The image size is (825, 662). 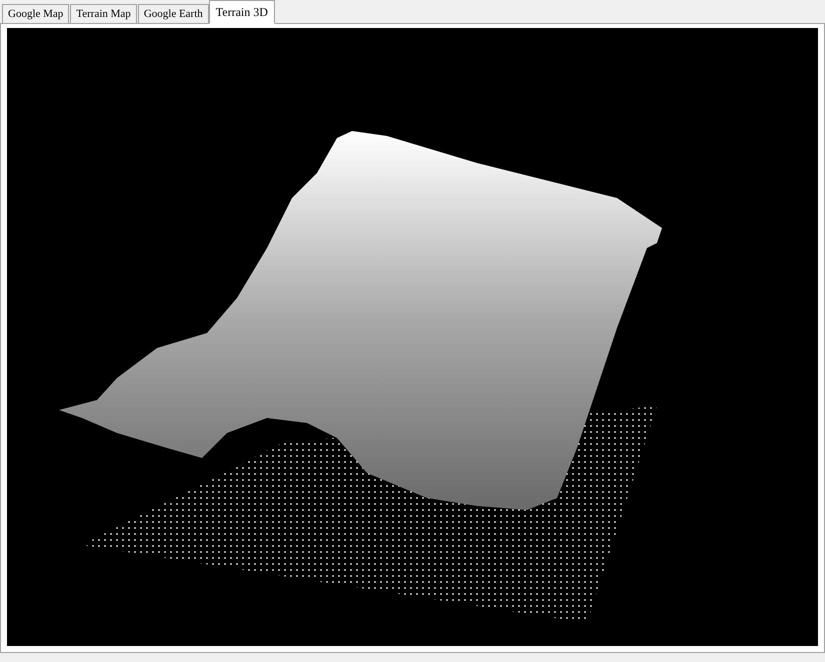 What do you see at coordinates (241, 12) in the screenshot?
I see `tab: Terrain 3D` at bounding box center [241, 12].